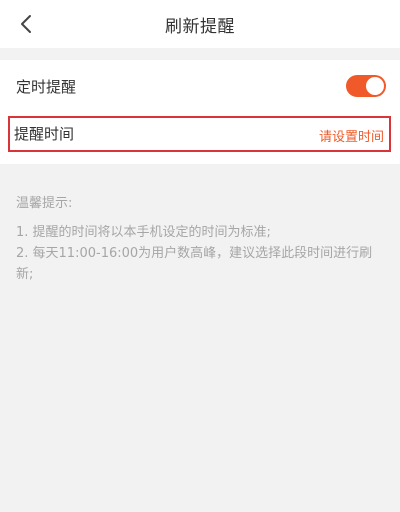 Image resolution: width=400 pixels, height=512 pixels. Describe the element at coordinates (351, 135) in the screenshot. I see `set-time-link: 请设置时间` at that location.